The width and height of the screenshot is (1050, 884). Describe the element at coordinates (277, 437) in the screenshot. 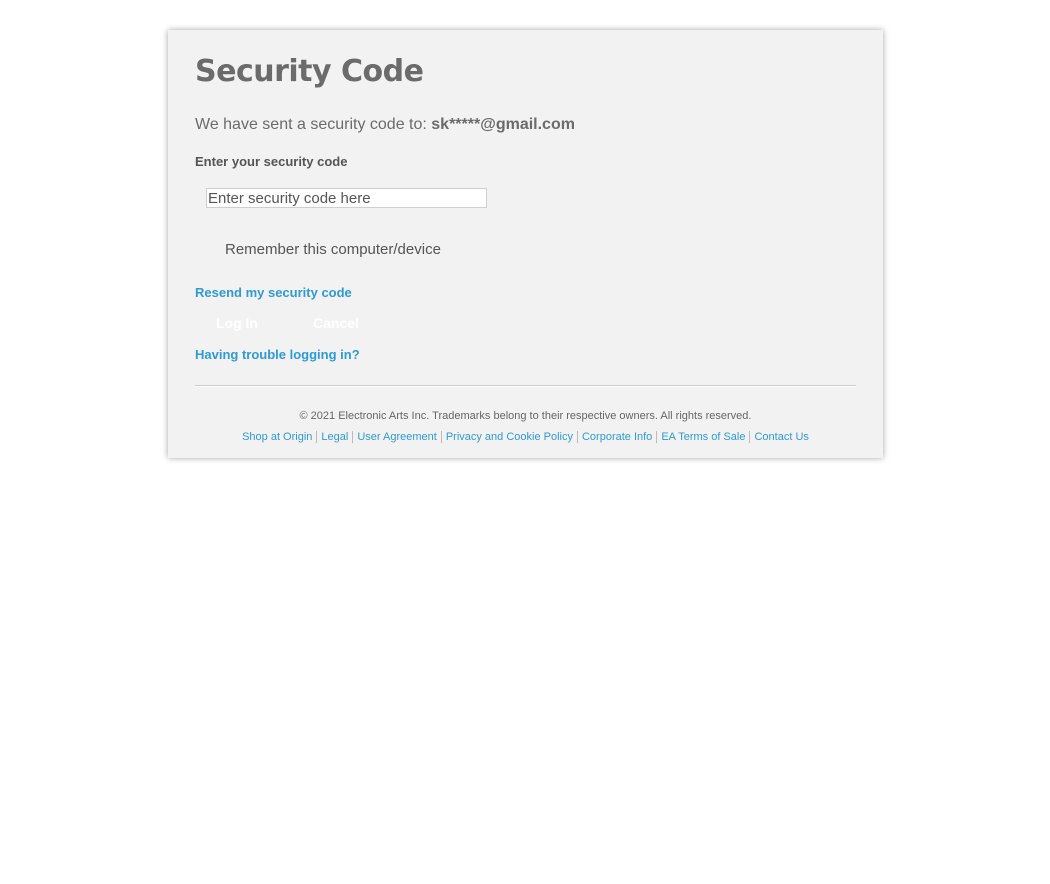

I see `footer-link-shop-at-origin: Shop at Origin` at that location.